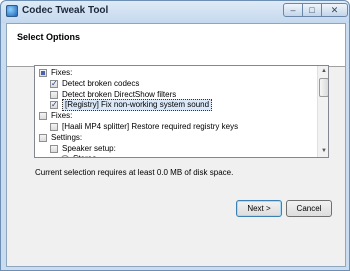  I want to click on tree-item-label: Speaker setup:, so click(89, 148).